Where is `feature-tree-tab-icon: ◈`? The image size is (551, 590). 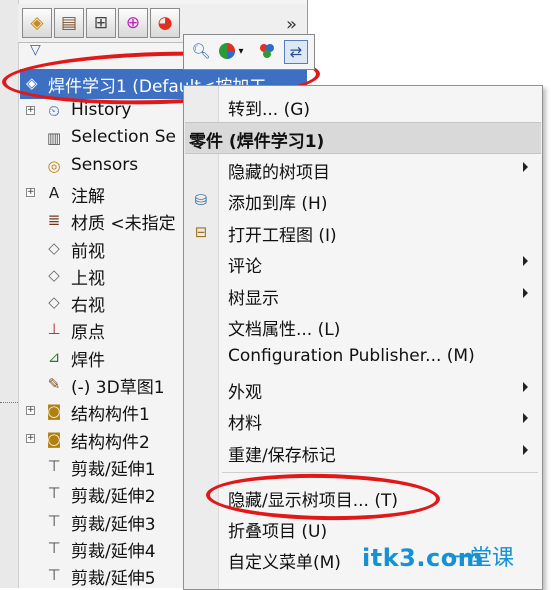
feature-tree-tab-icon: ◈ is located at coordinates (37, 23).